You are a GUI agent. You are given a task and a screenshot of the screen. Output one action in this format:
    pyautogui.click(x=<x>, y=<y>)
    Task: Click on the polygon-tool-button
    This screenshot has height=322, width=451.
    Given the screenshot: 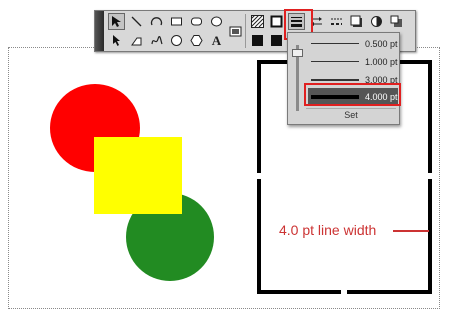 What is the action you would take?
    pyautogui.click(x=136, y=40)
    